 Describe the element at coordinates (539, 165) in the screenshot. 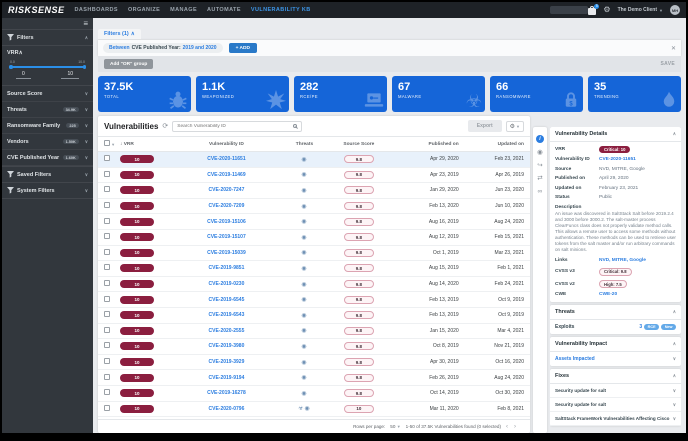

I see `share-tab-icon: ↪` at that location.